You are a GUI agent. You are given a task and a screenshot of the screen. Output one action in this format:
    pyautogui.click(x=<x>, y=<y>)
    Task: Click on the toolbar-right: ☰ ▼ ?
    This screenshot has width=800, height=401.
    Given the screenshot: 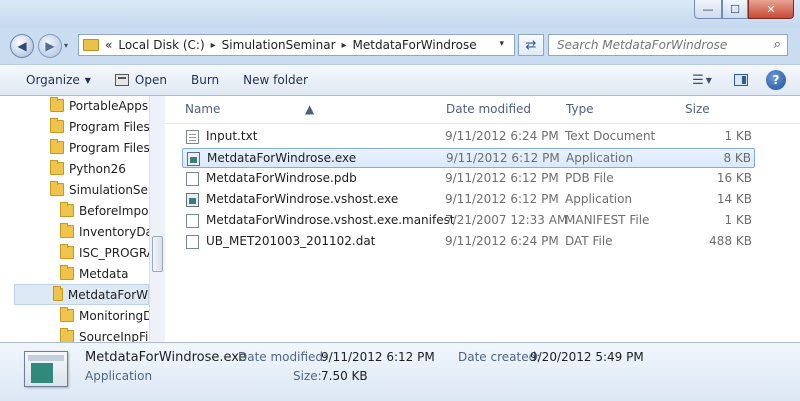 What is the action you would take?
    pyautogui.click(x=735, y=80)
    